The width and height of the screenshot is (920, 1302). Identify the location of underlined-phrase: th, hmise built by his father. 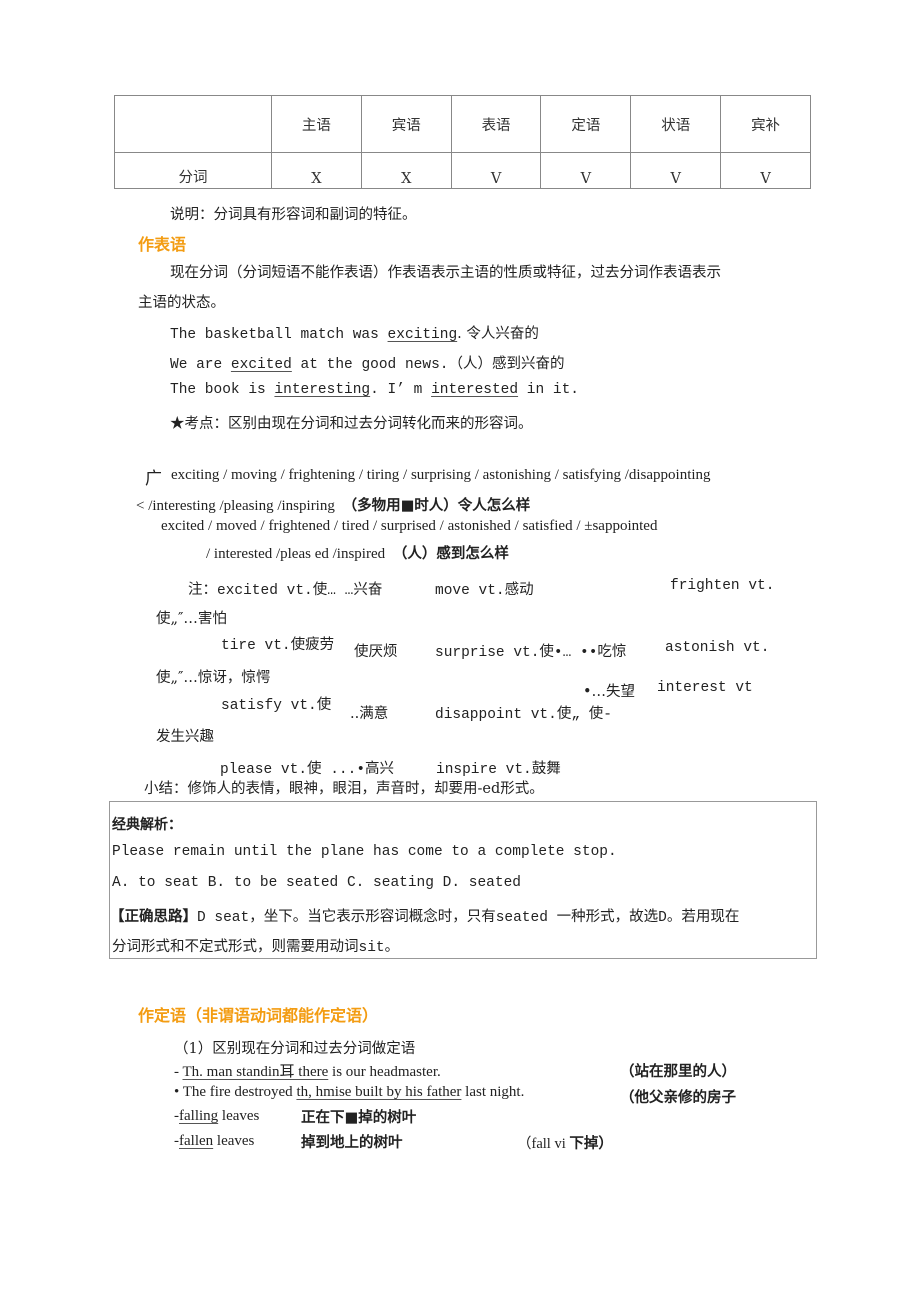
(379, 1092).